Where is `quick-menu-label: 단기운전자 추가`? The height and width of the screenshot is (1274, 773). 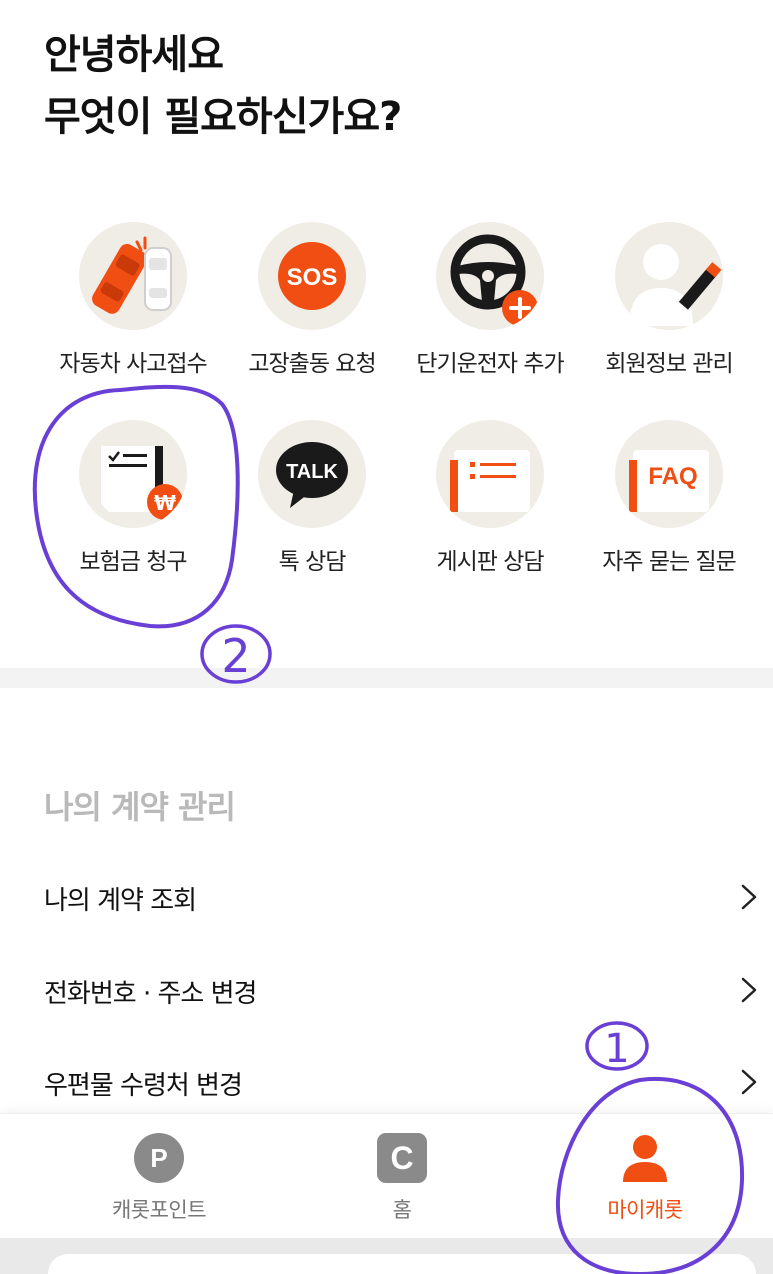
quick-menu-label: 단기운전자 추가 is located at coordinates (490, 364).